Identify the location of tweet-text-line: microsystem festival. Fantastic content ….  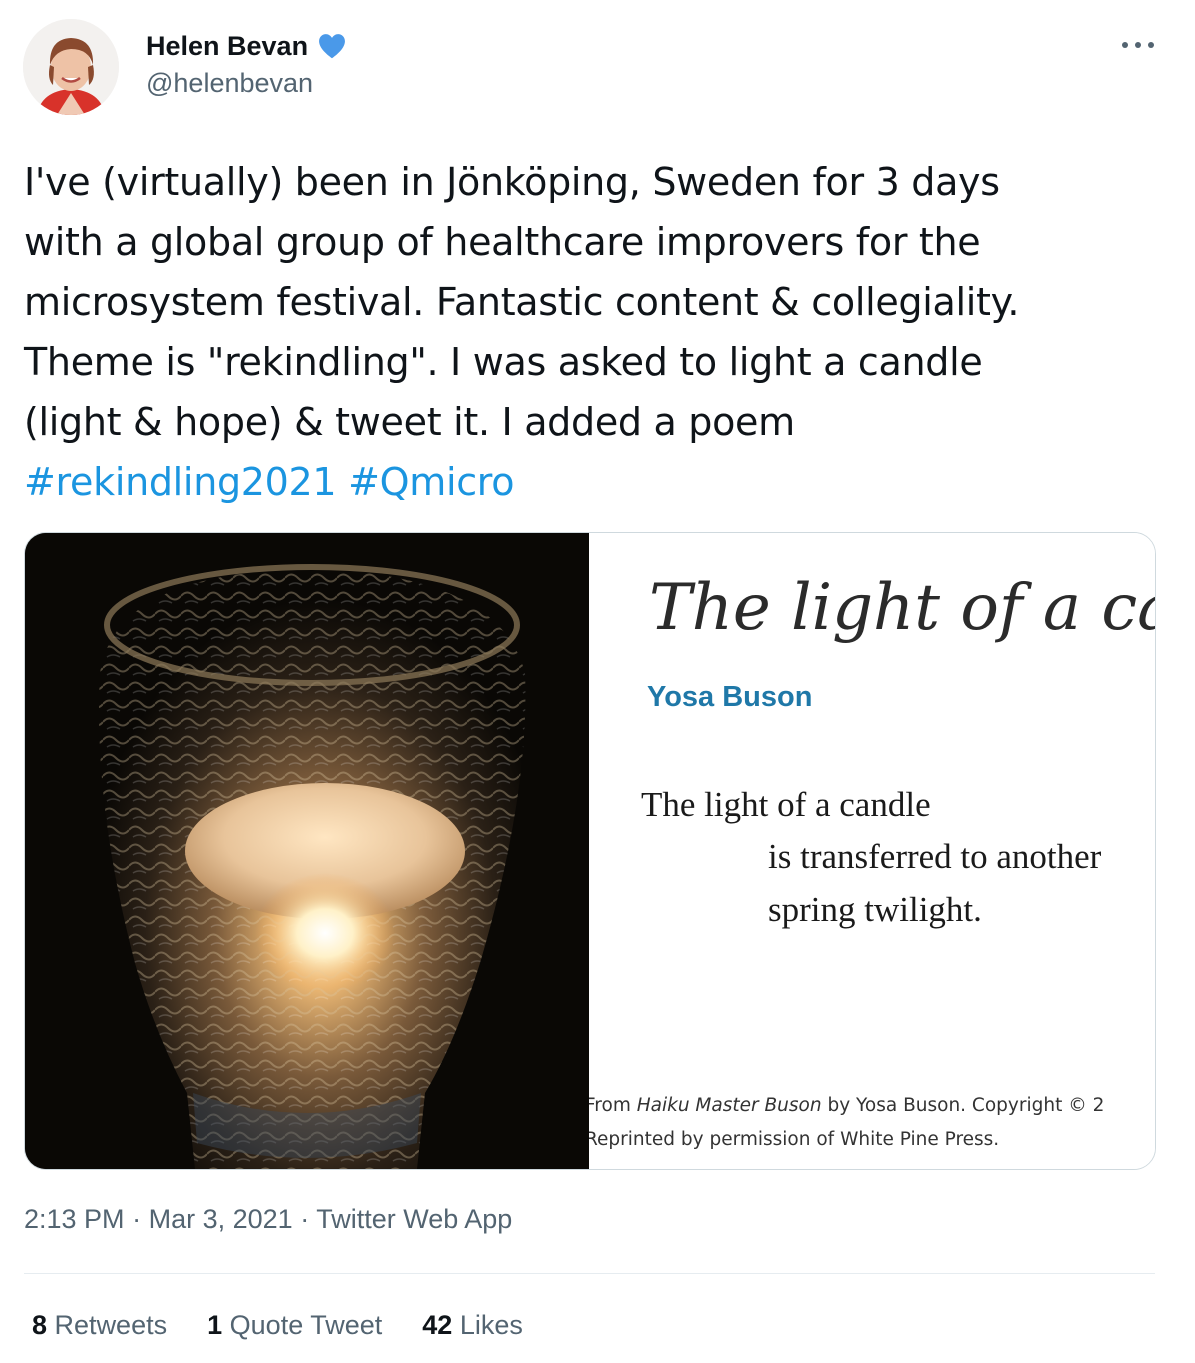
(522, 302).